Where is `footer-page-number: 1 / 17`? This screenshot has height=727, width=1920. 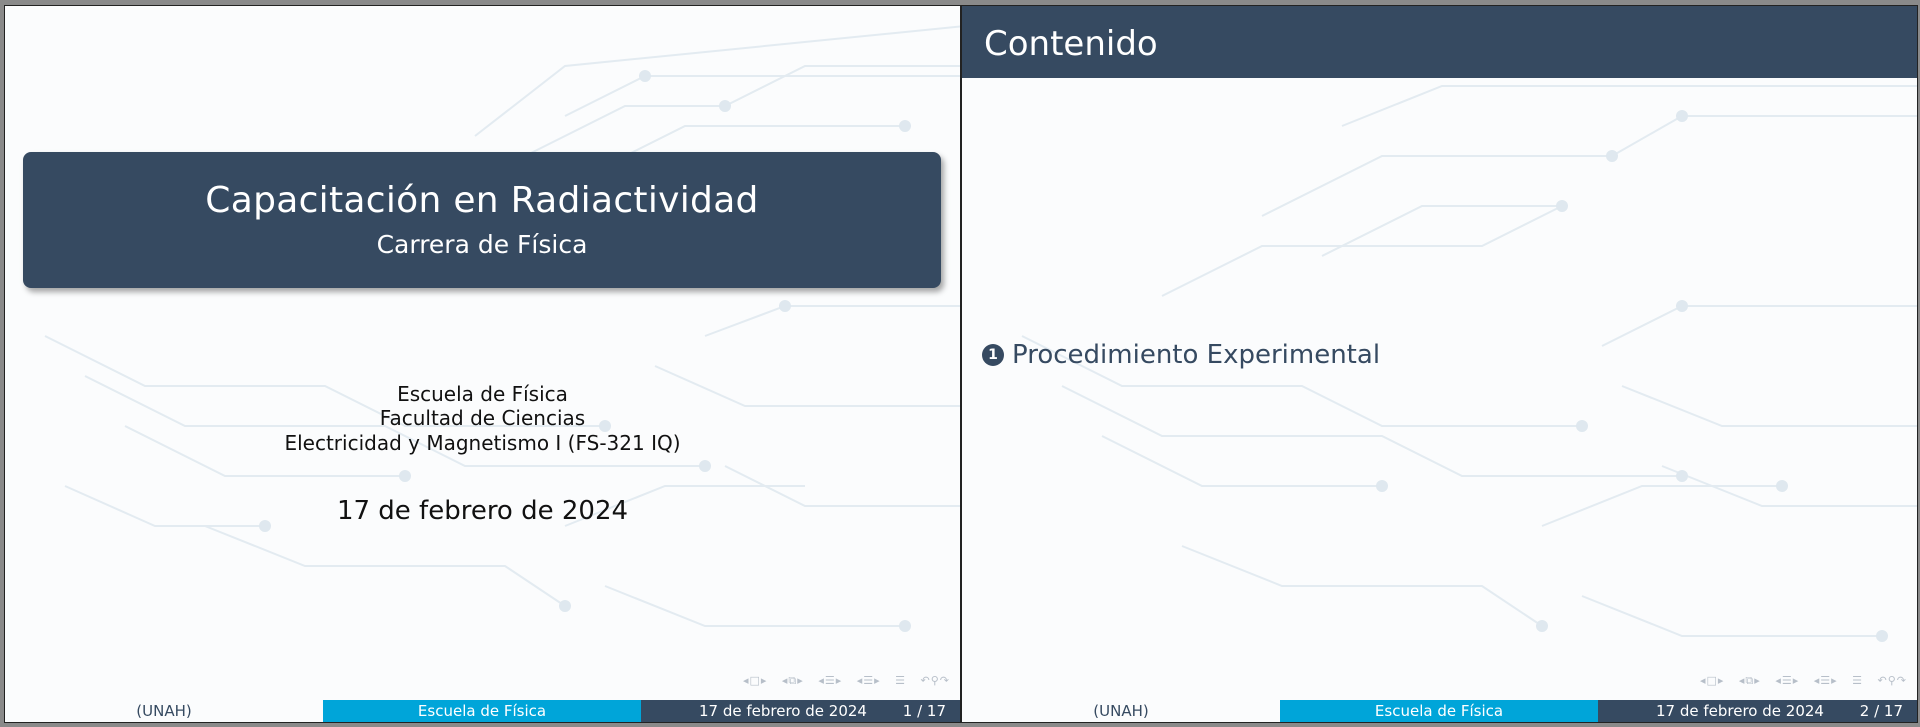
footer-page-number: 1 / 17 is located at coordinates (924, 711).